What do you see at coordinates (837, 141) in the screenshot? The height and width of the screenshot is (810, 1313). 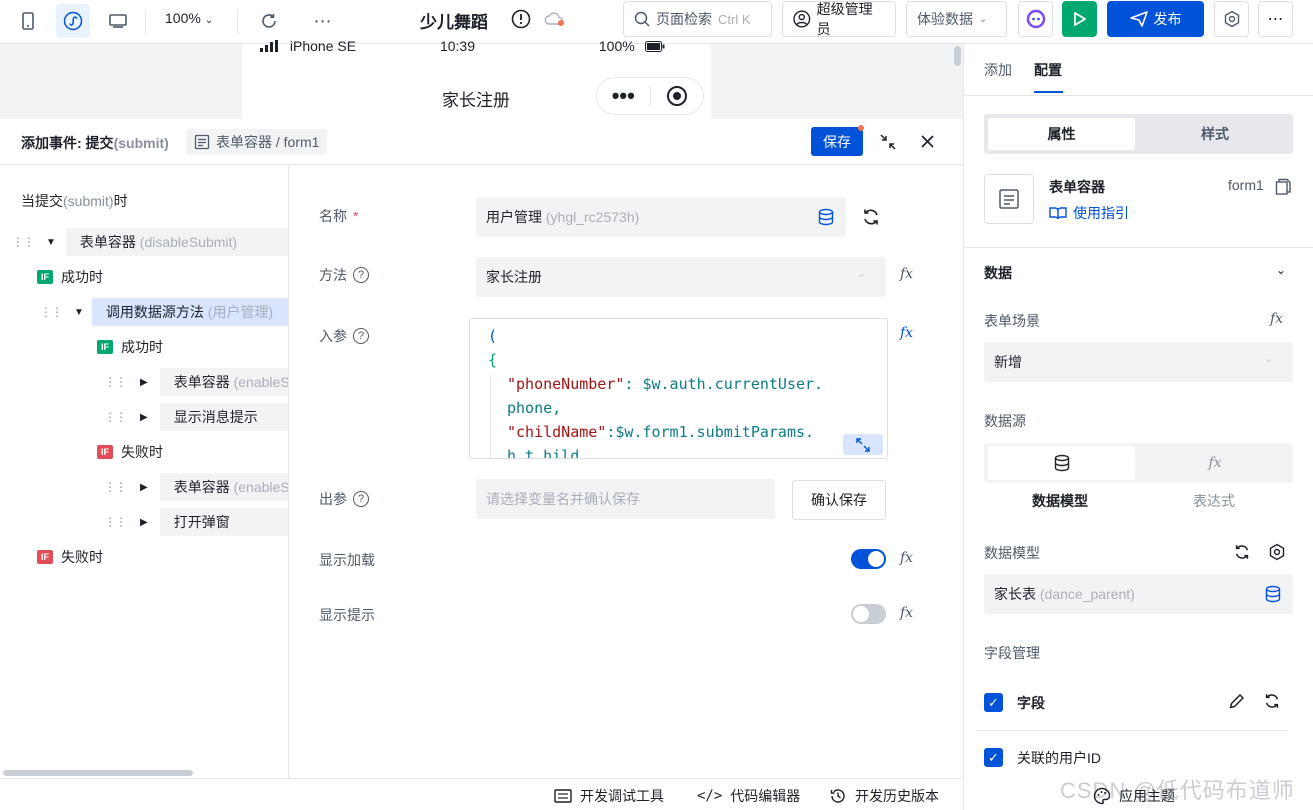 I see `event-save-button: 保存` at bounding box center [837, 141].